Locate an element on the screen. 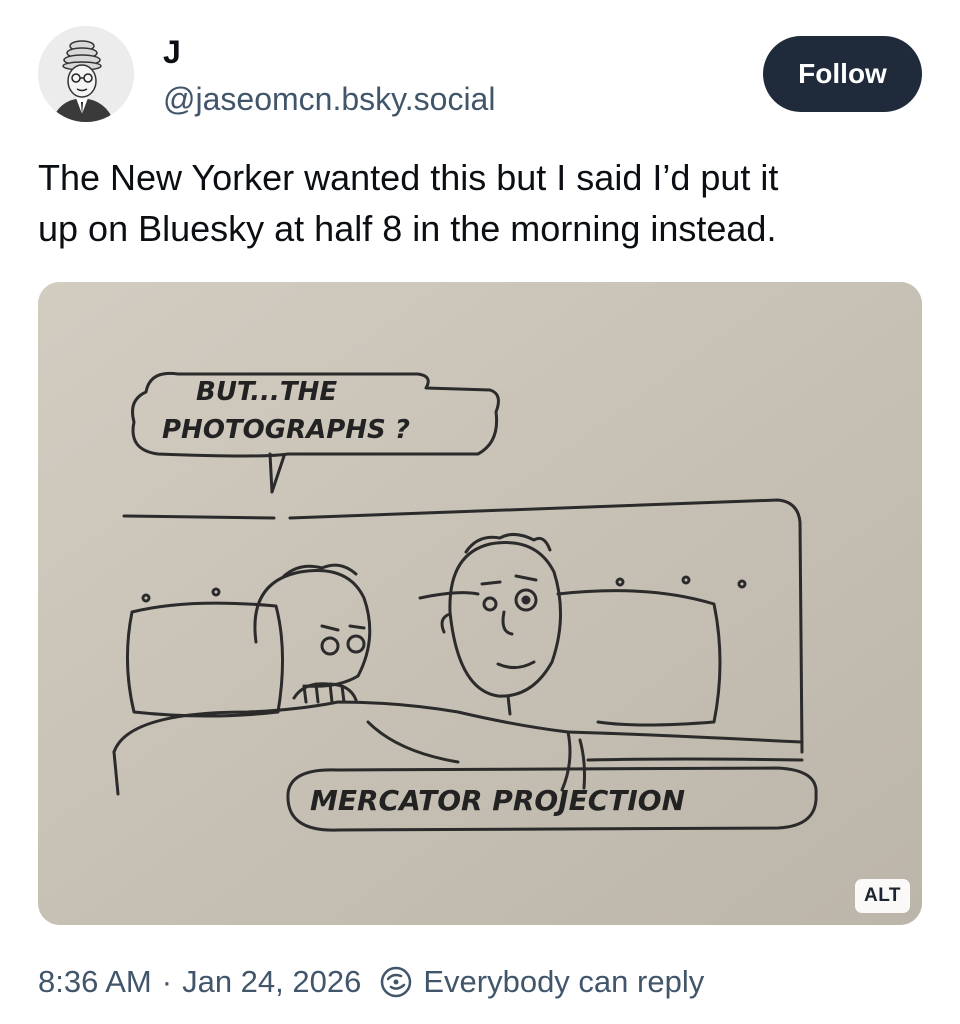 Image resolution: width=960 pixels, height=1024 pixels. reply-setting-text: Everybody can reply is located at coordinates (564, 981).